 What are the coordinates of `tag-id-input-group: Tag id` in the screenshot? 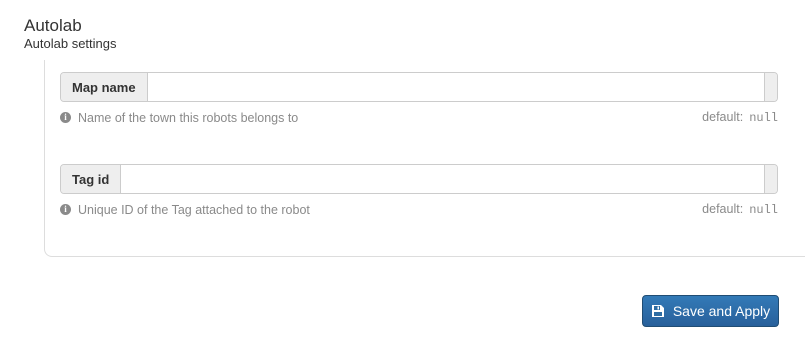 It's located at (419, 179).